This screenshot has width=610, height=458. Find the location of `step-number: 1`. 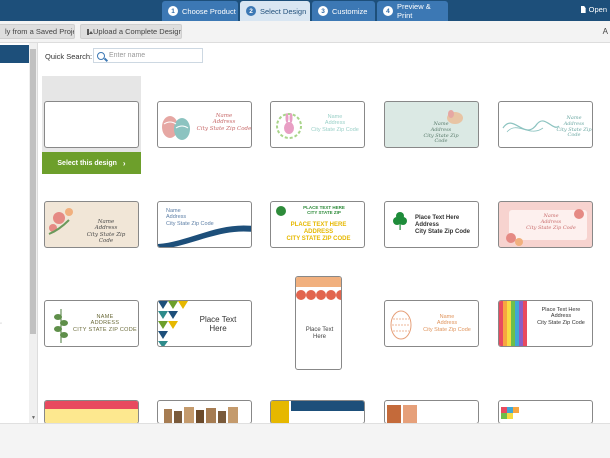

step-number: 1 is located at coordinates (173, 11).